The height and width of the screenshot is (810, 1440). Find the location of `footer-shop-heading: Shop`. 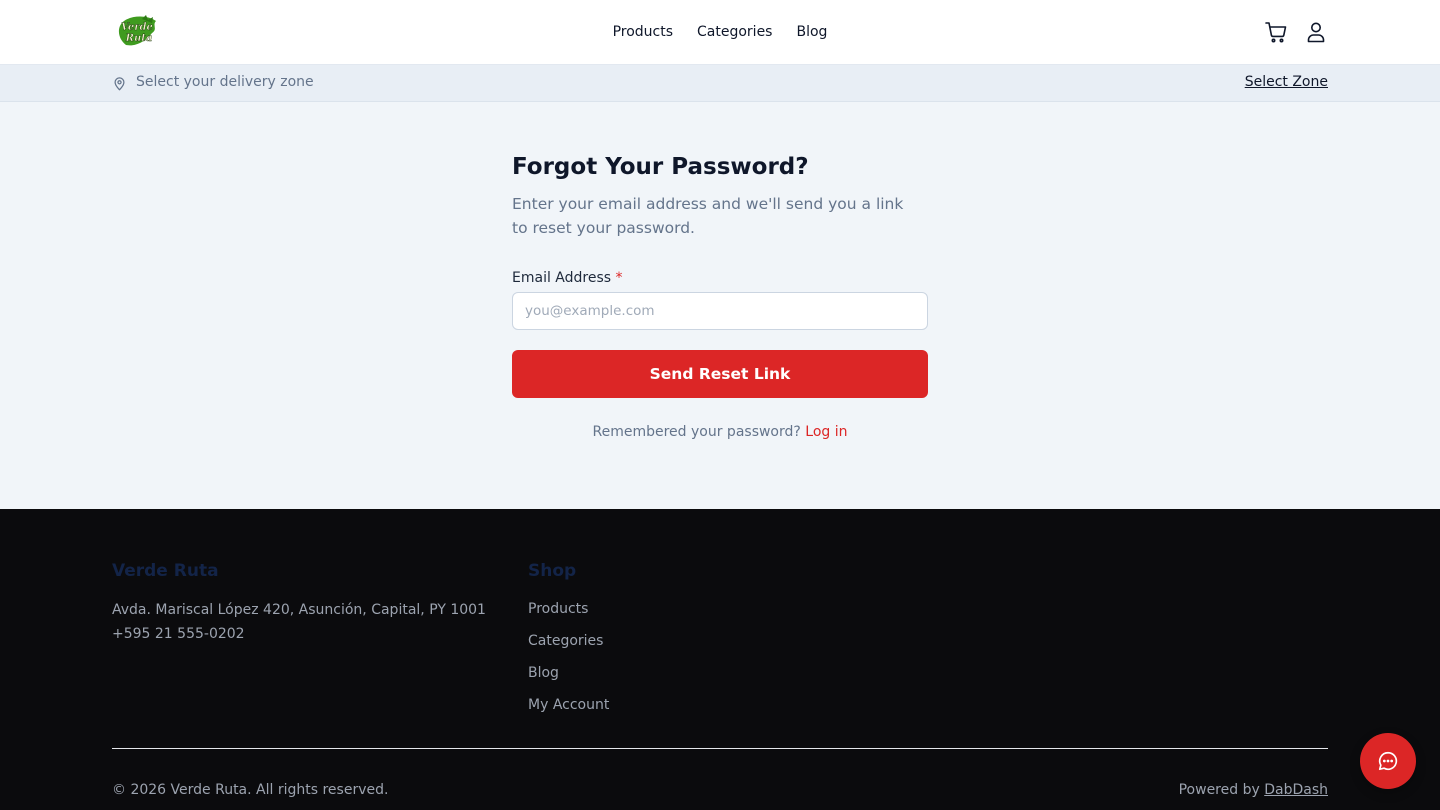

footer-shop-heading: Shop is located at coordinates (552, 571).